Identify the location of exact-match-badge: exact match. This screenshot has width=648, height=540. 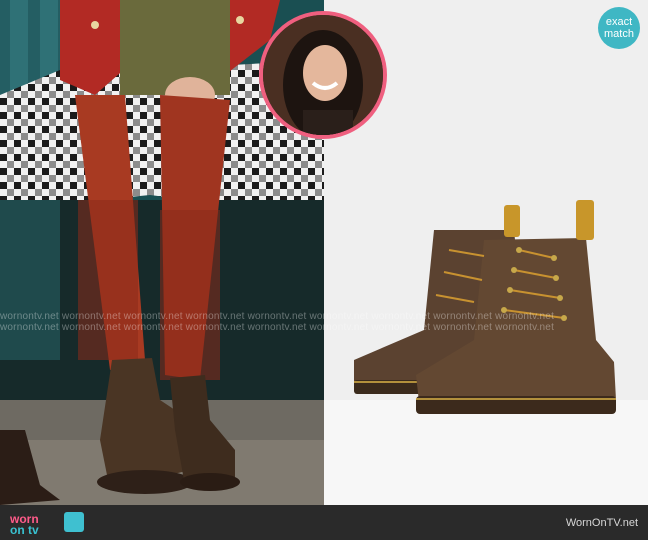
(619, 28).